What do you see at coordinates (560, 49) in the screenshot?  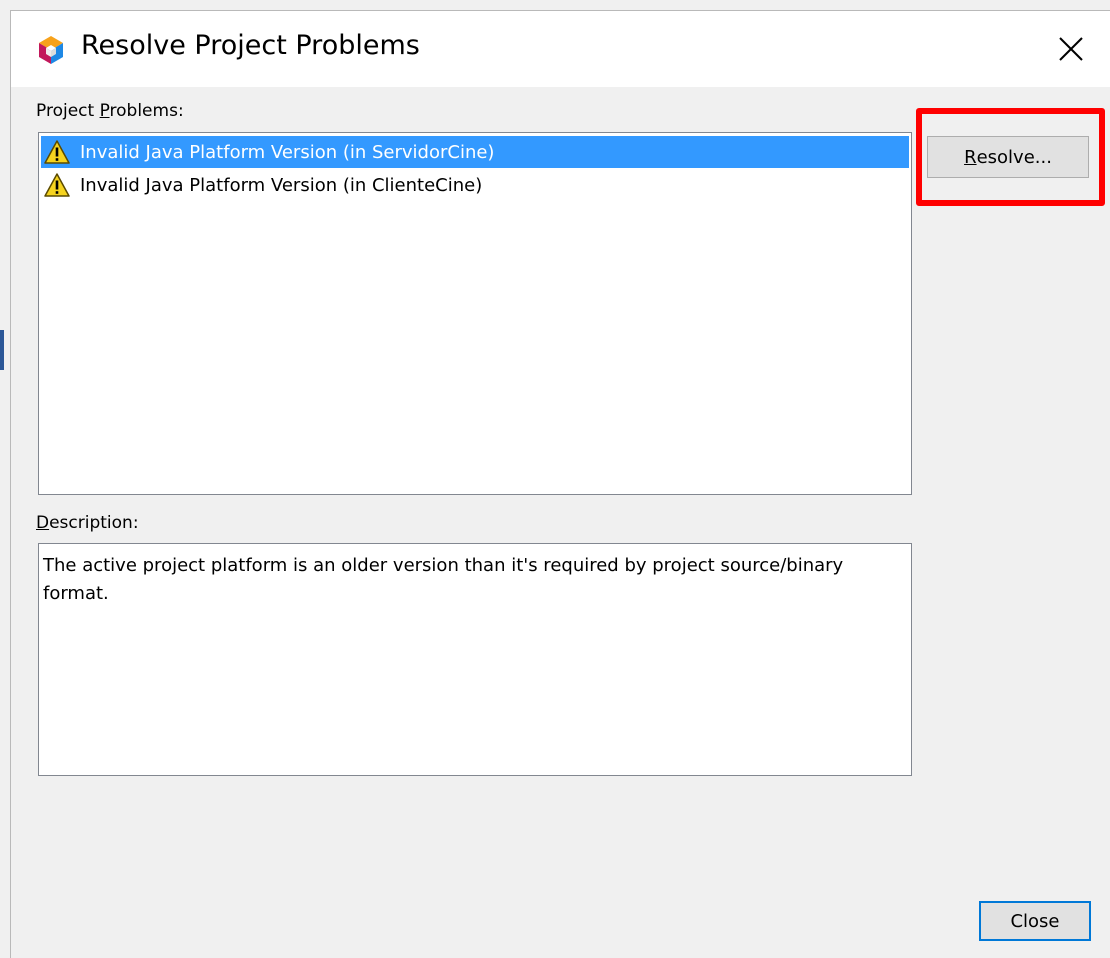 I see `title-bar: Resolve Project Problems` at bounding box center [560, 49].